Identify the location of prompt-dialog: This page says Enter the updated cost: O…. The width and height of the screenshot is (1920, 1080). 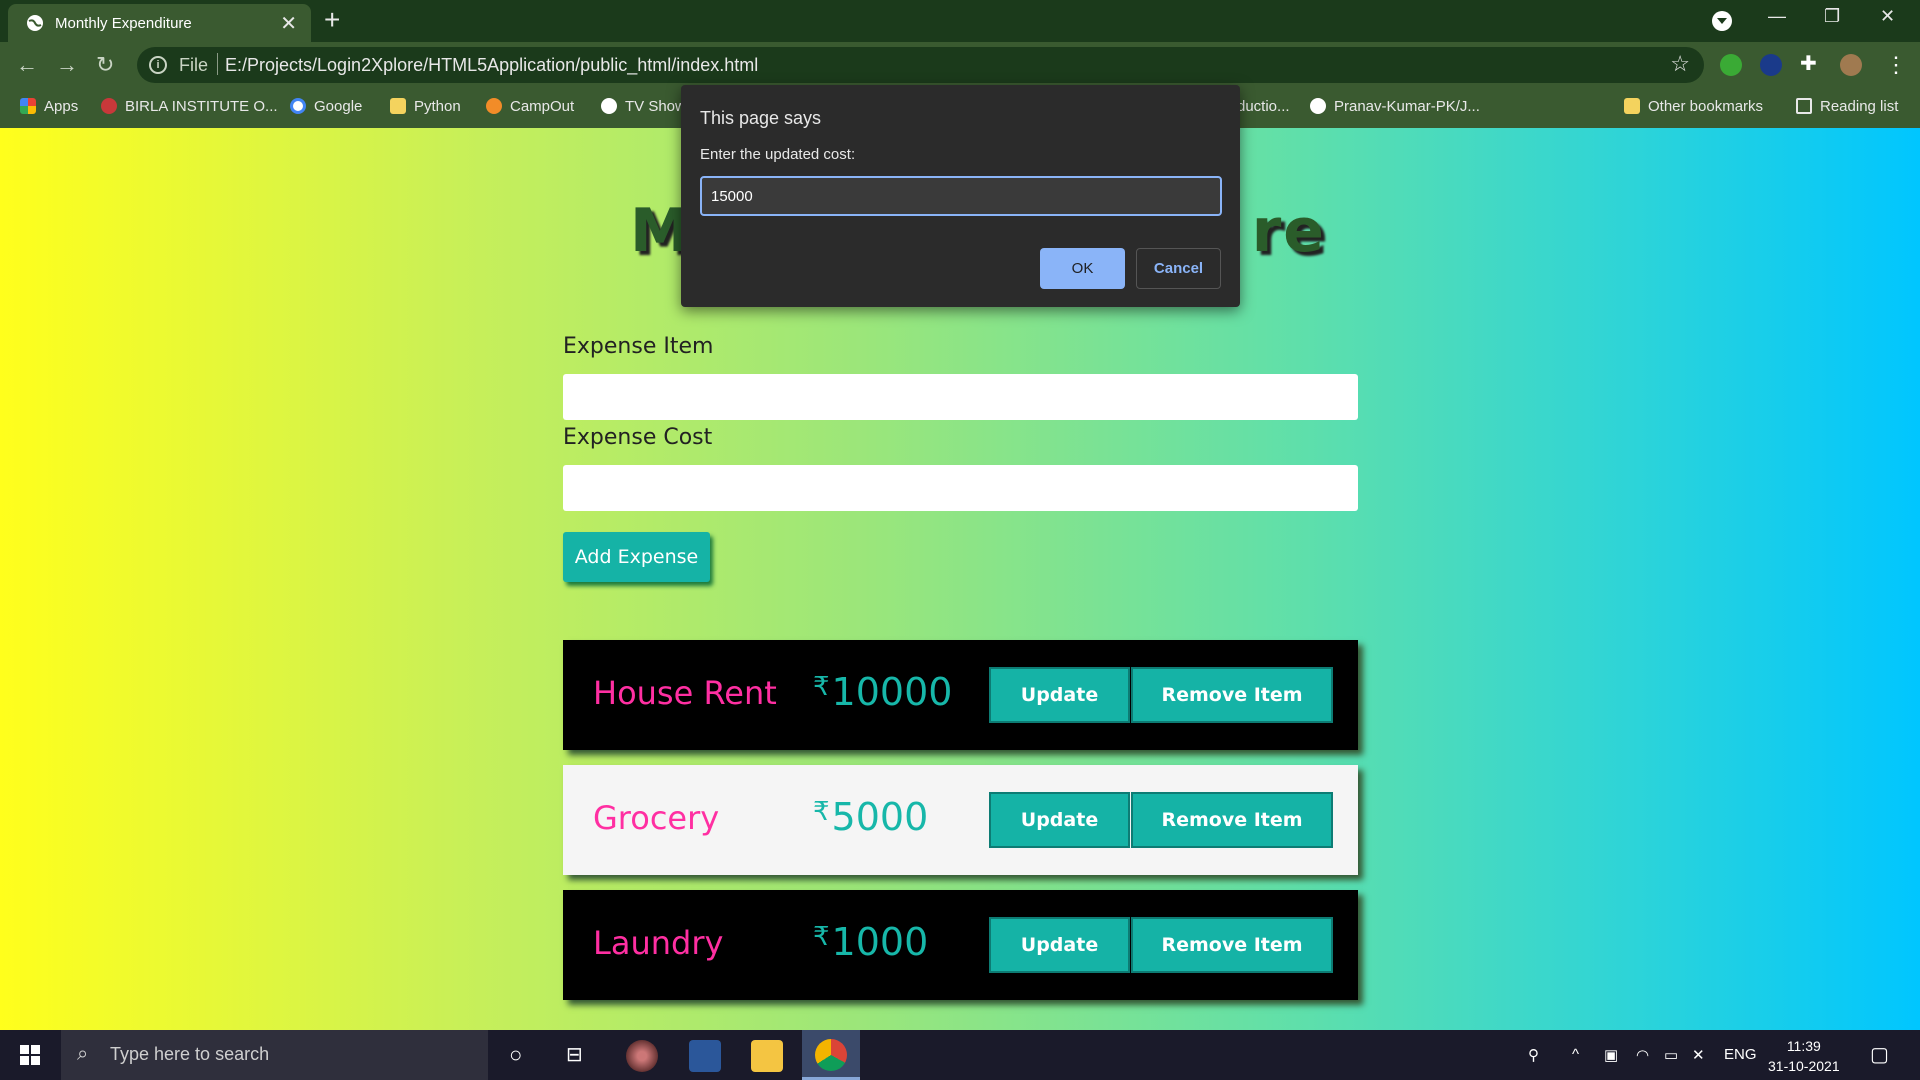
(960, 196).